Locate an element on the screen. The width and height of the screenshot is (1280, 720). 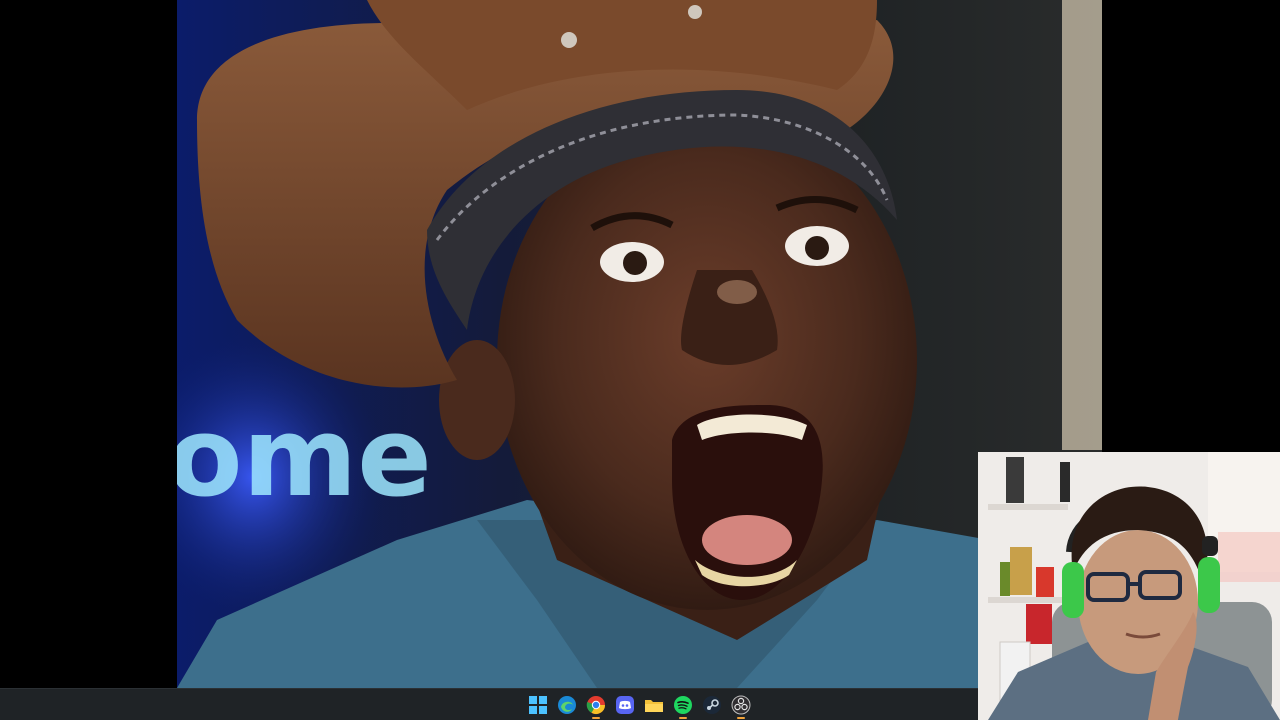
file-explorer-icon is located at coordinates (654, 705).